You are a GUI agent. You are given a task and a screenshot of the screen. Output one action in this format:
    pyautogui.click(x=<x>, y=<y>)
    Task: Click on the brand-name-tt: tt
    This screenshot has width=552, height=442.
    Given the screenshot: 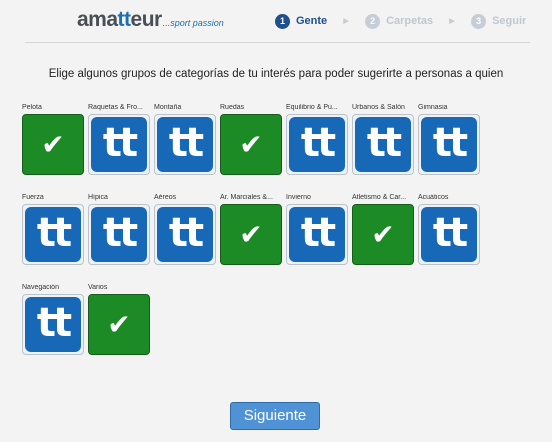 What is the action you would take?
    pyautogui.click(x=124, y=19)
    